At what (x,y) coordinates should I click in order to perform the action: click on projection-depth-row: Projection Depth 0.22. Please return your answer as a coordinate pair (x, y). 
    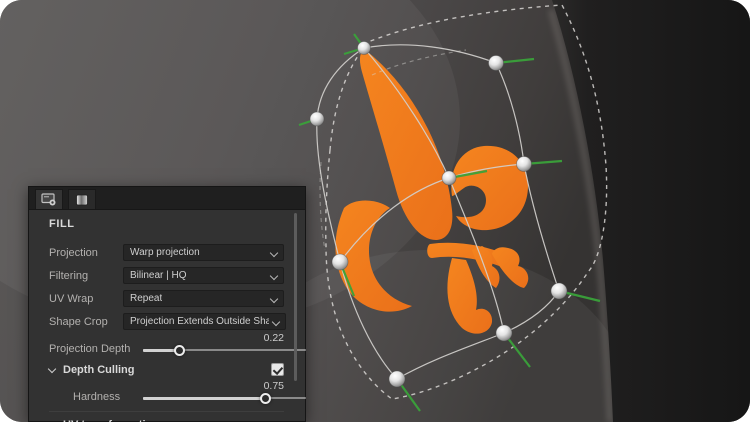
    Looking at the image, I should click on (177, 345).